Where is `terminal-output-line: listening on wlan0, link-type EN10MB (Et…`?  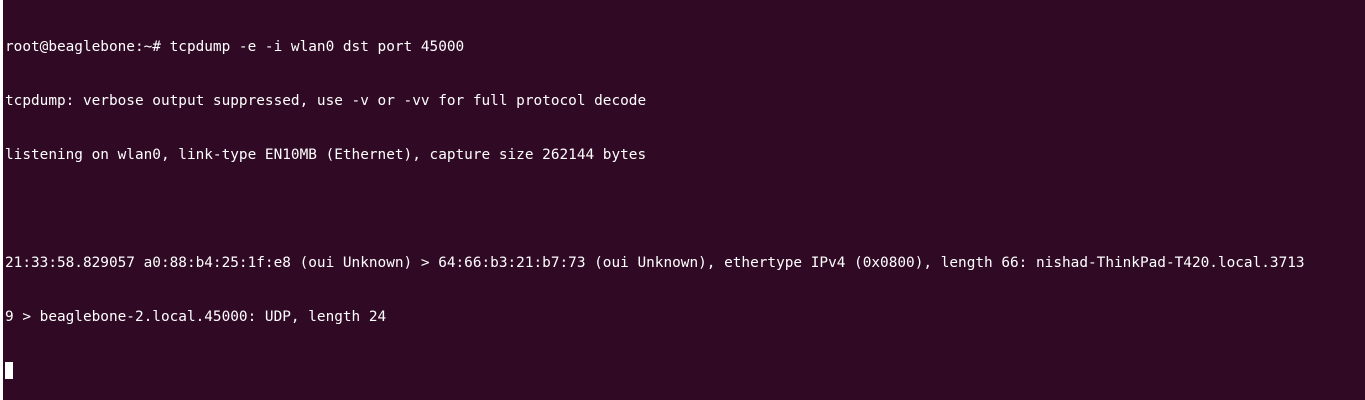 terminal-output-line: listening on wlan0, link-type EN10MB (Et… is located at coordinates (326, 155).